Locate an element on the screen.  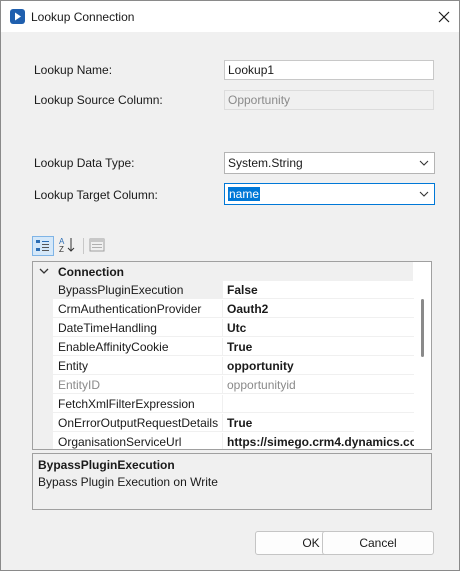
lookup-target-column-value: name is located at coordinates (244, 194).